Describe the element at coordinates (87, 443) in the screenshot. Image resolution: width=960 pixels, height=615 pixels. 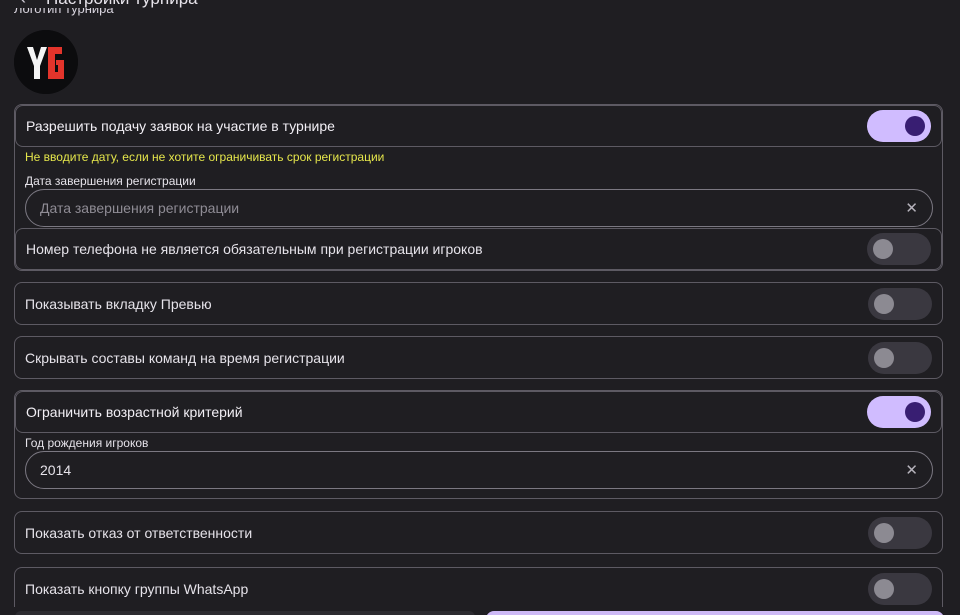
I see `birth-year-label: Год рождения игроков` at that location.